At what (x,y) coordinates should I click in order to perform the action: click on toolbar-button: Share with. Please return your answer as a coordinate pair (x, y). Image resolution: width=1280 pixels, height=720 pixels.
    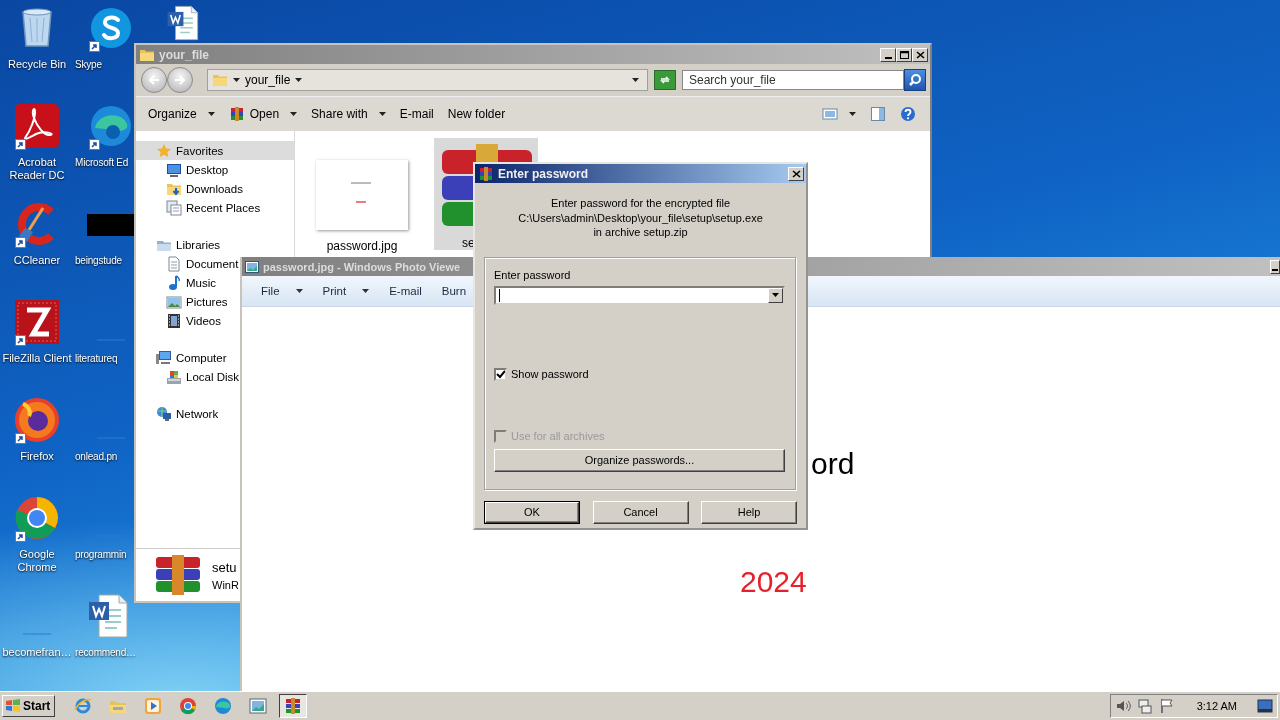
    Looking at the image, I should click on (348, 114).